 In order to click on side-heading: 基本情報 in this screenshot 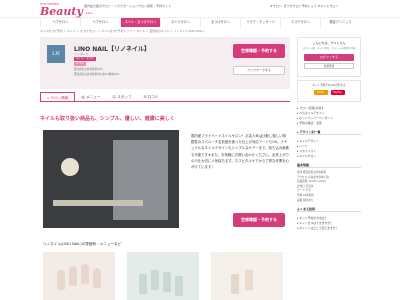, I will do `click(329, 165)`.